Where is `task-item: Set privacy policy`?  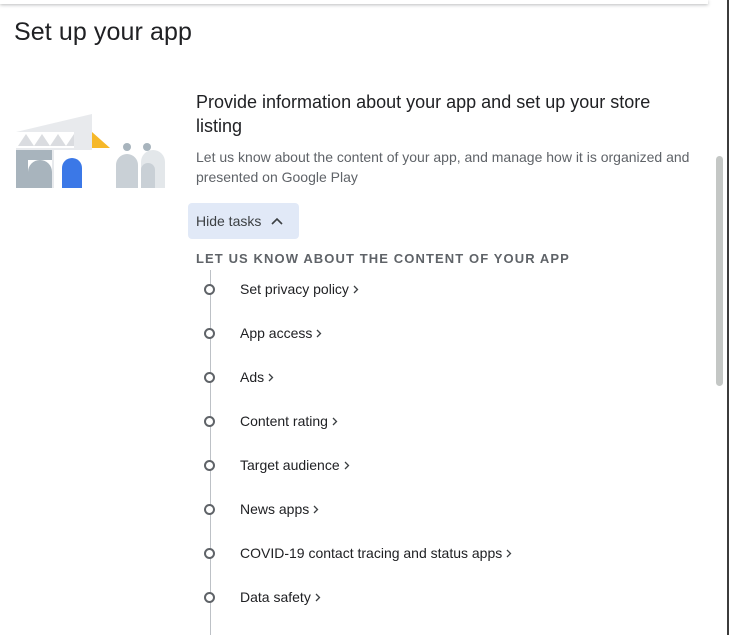 task-item: Set privacy policy is located at coordinates (281, 289).